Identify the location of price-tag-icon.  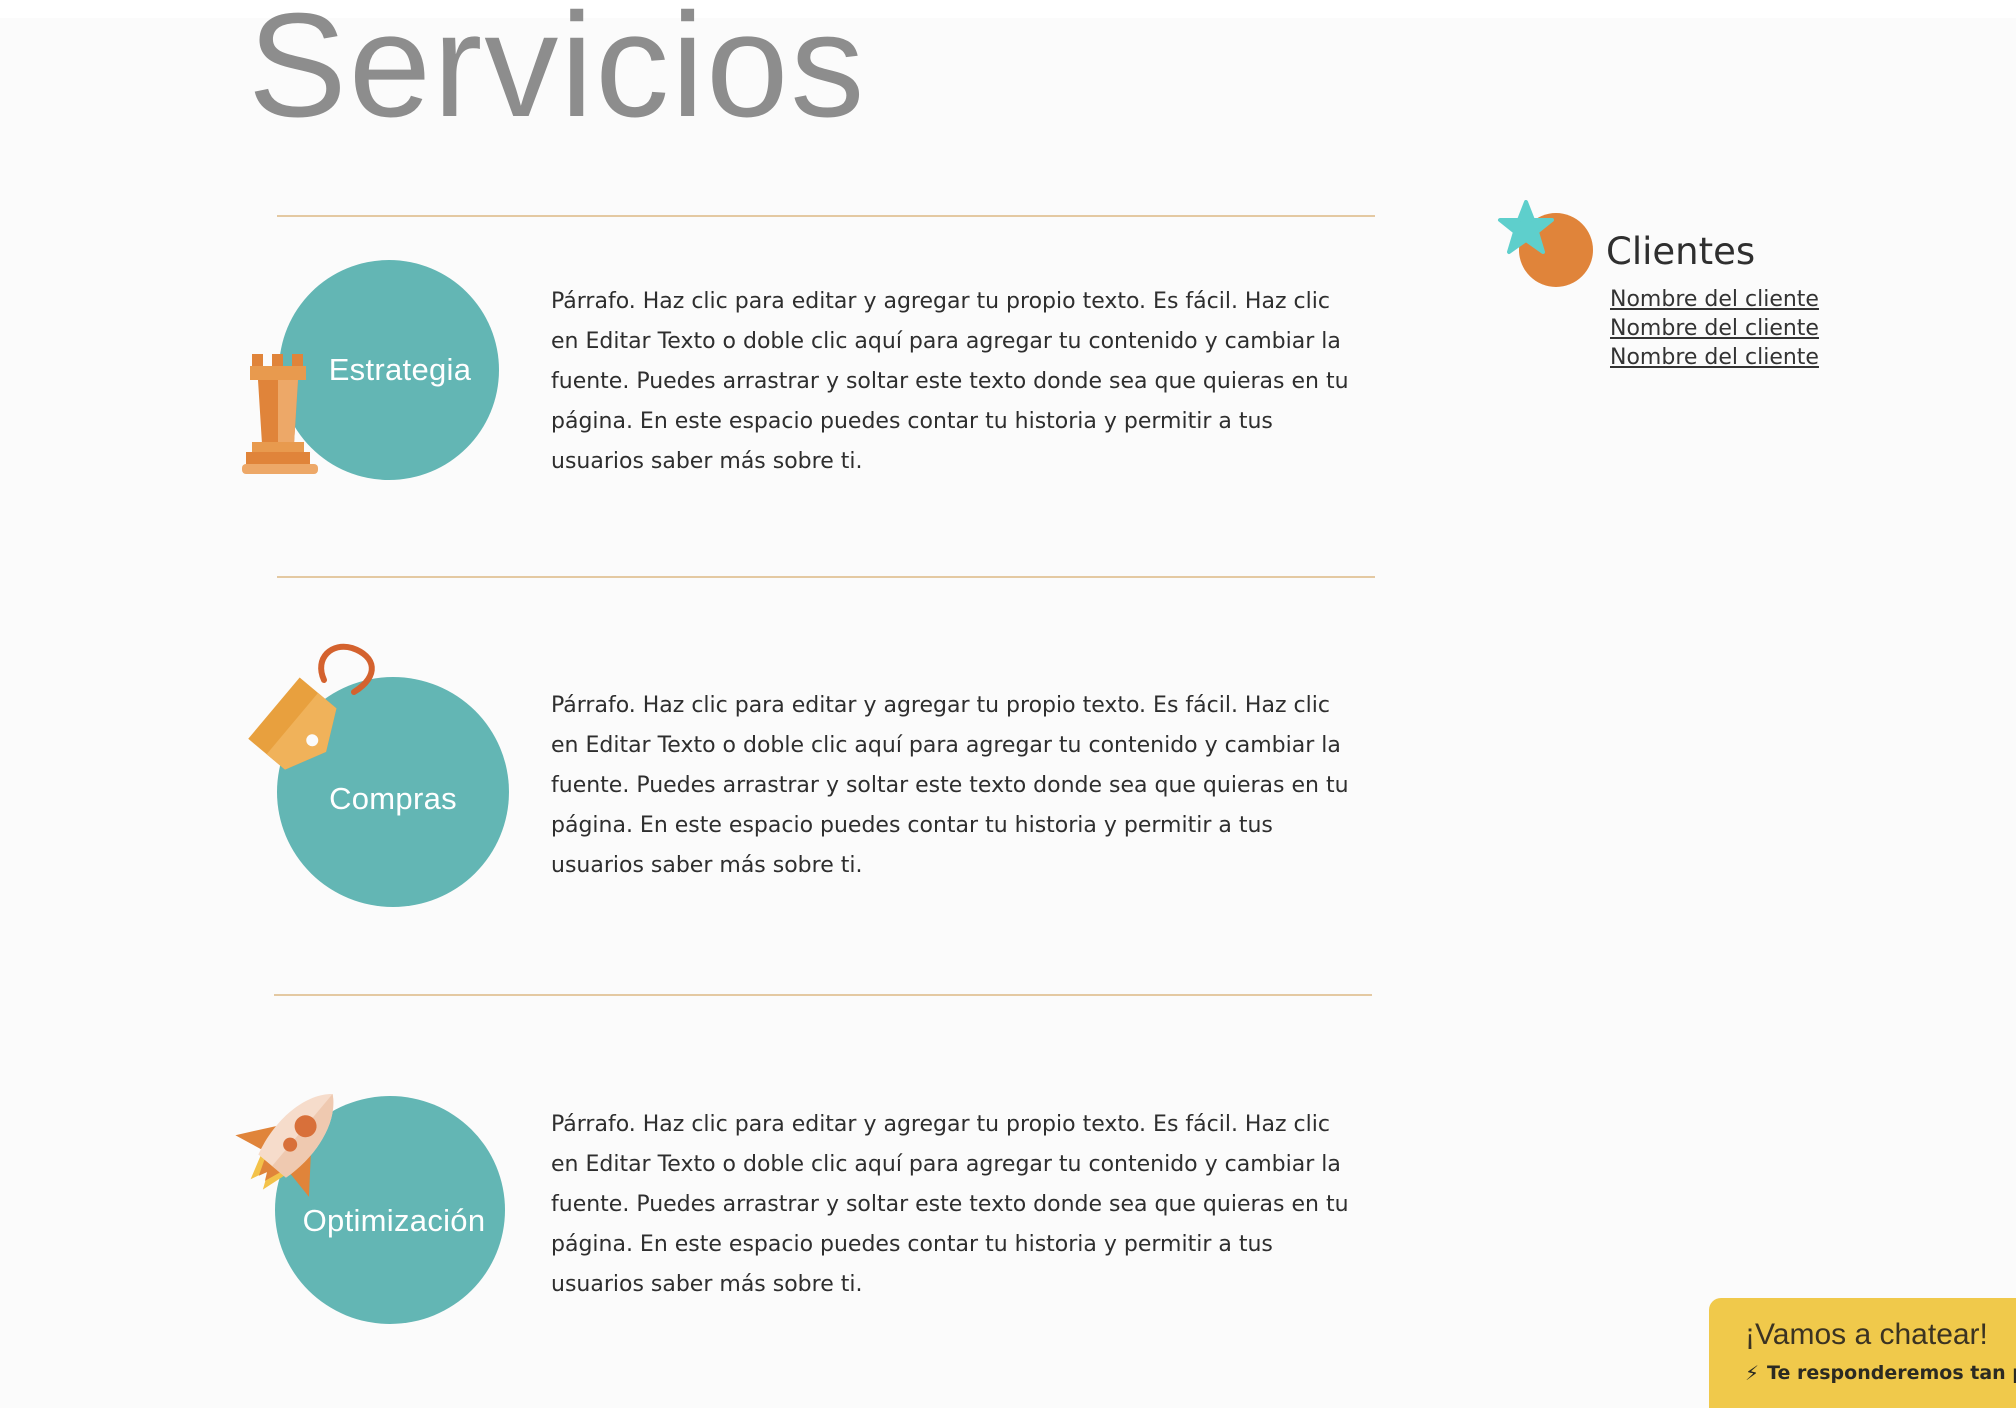
(311, 706).